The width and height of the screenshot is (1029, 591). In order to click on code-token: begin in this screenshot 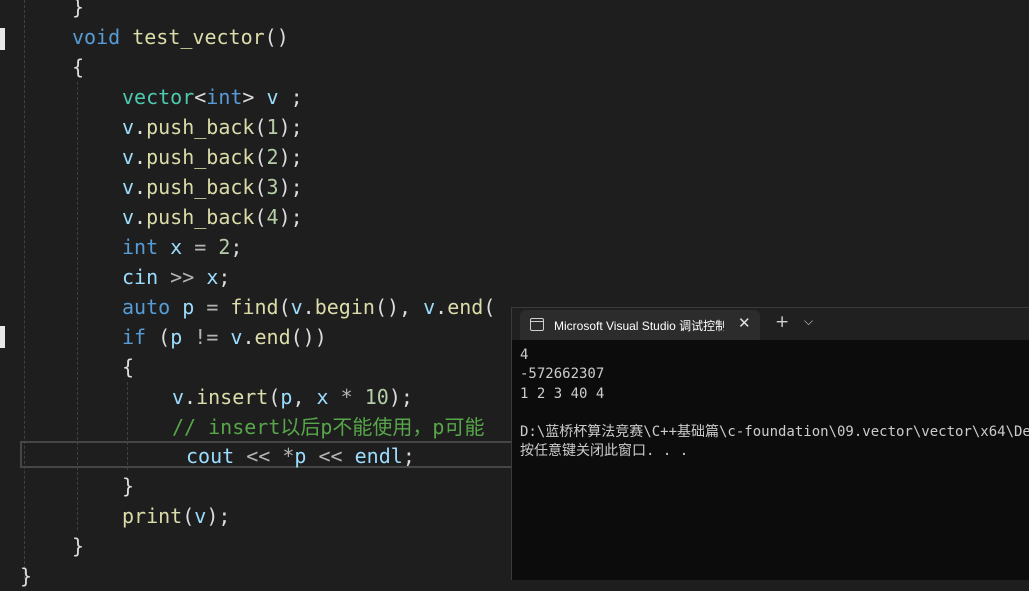, I will do `click(344, 307)`.